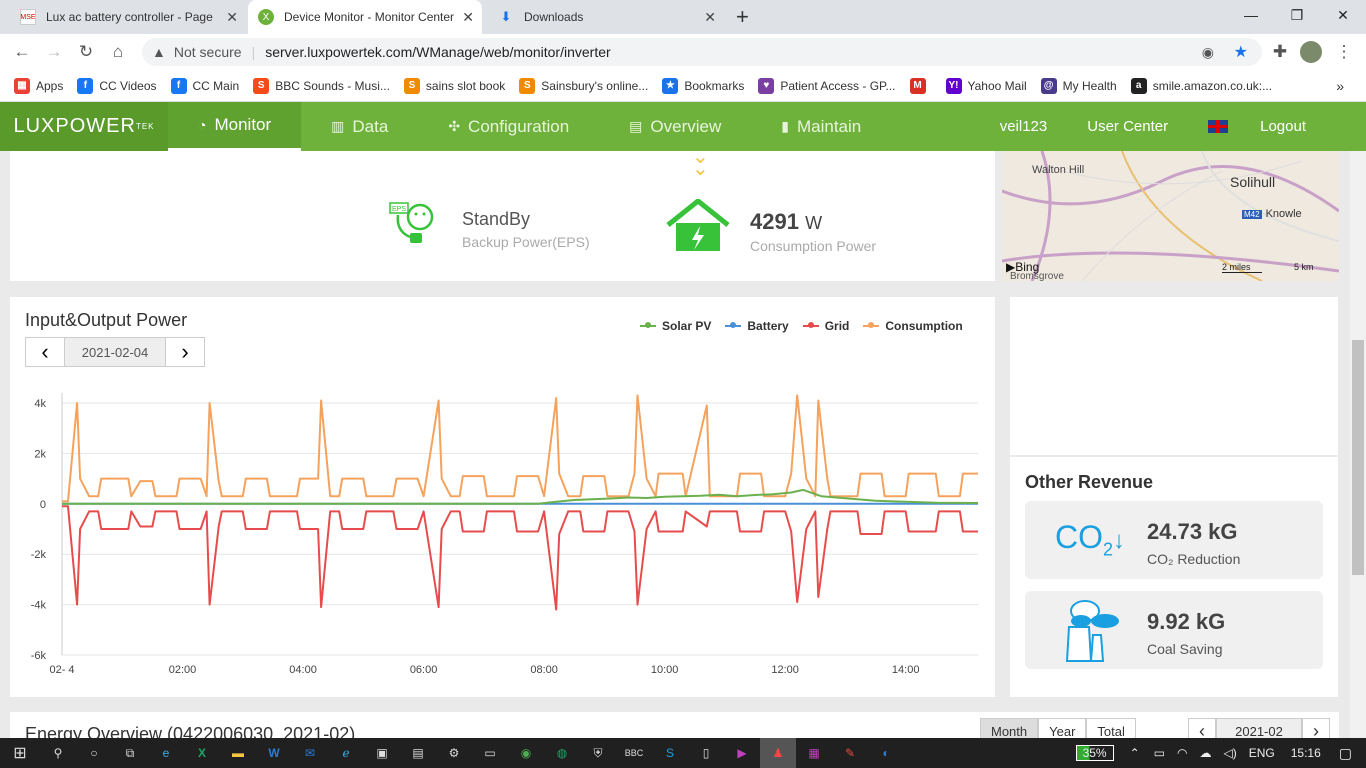 The height and width of the screenshot is (768, 1366). Describe the element at coordinates (1094, 753) in the screenshot. I see `battery-indicator: 35%` at that location.